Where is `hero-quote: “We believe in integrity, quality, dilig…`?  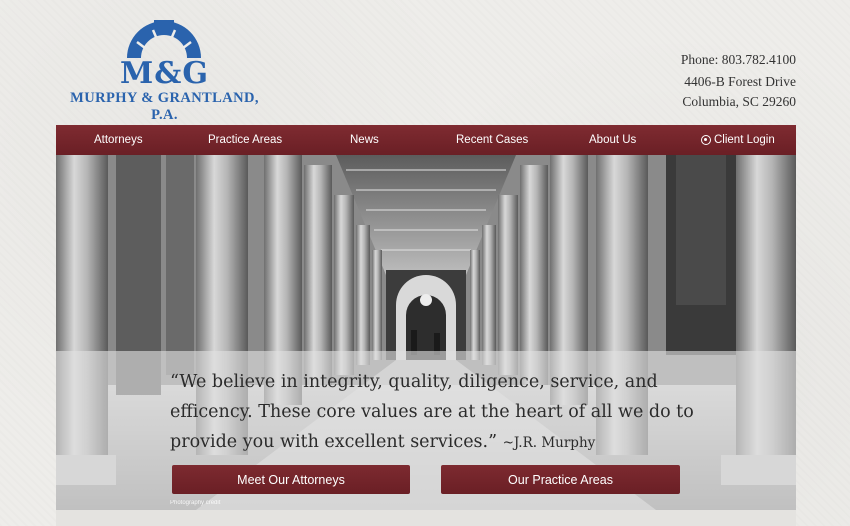 hero-quote: “We believe in integrity, quality, dilig… is located at coordinates (440, 412).